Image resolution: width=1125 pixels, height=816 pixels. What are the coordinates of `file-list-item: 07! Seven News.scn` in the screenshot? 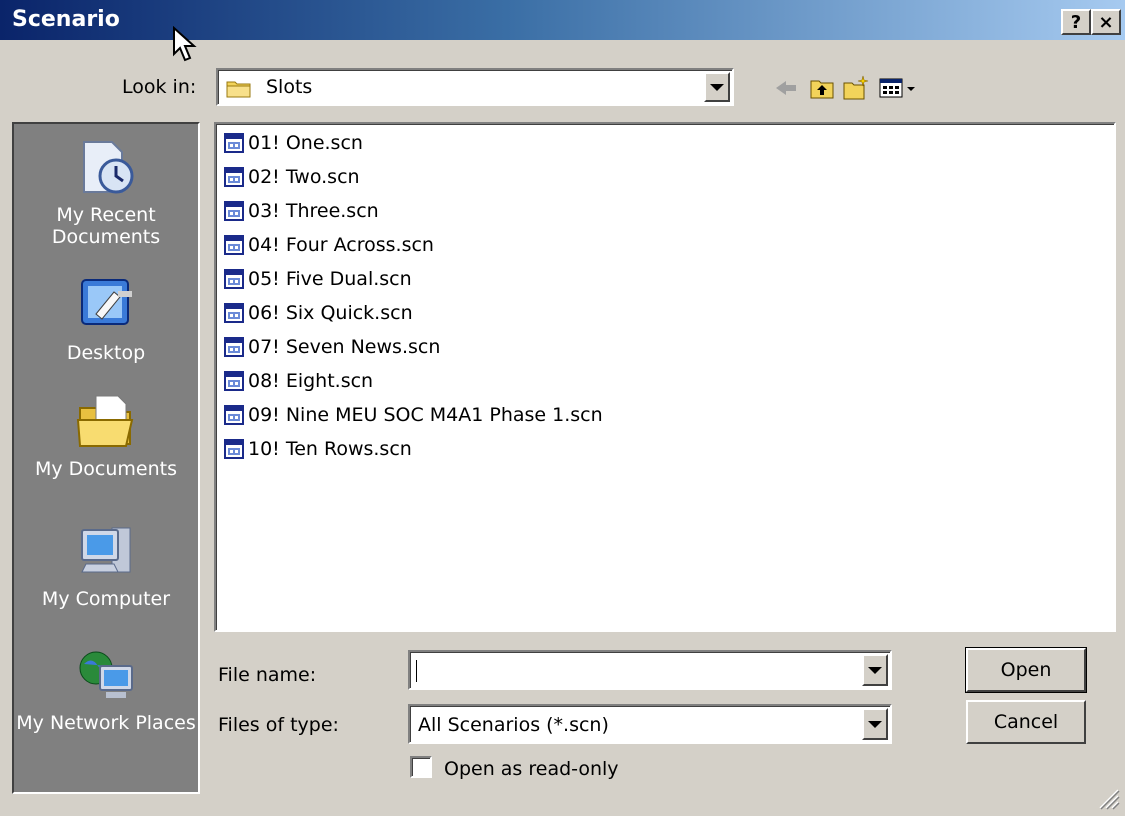 It's located at (332, 347).